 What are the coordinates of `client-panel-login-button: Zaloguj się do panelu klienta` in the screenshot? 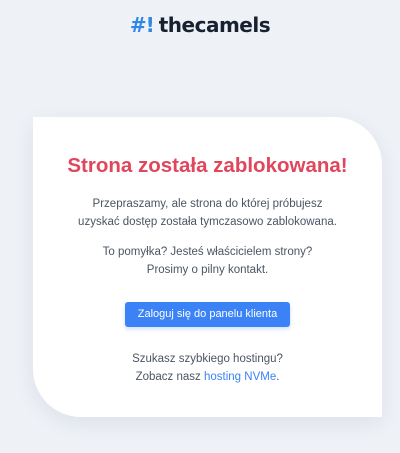 It's located at (207, 314).